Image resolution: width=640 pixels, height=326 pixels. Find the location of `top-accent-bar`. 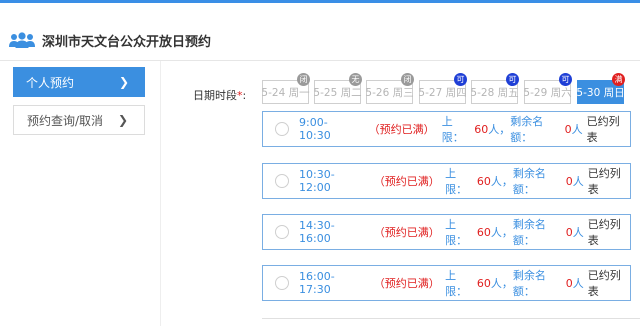

top-accent-bar is located at coordinates (320, 1).